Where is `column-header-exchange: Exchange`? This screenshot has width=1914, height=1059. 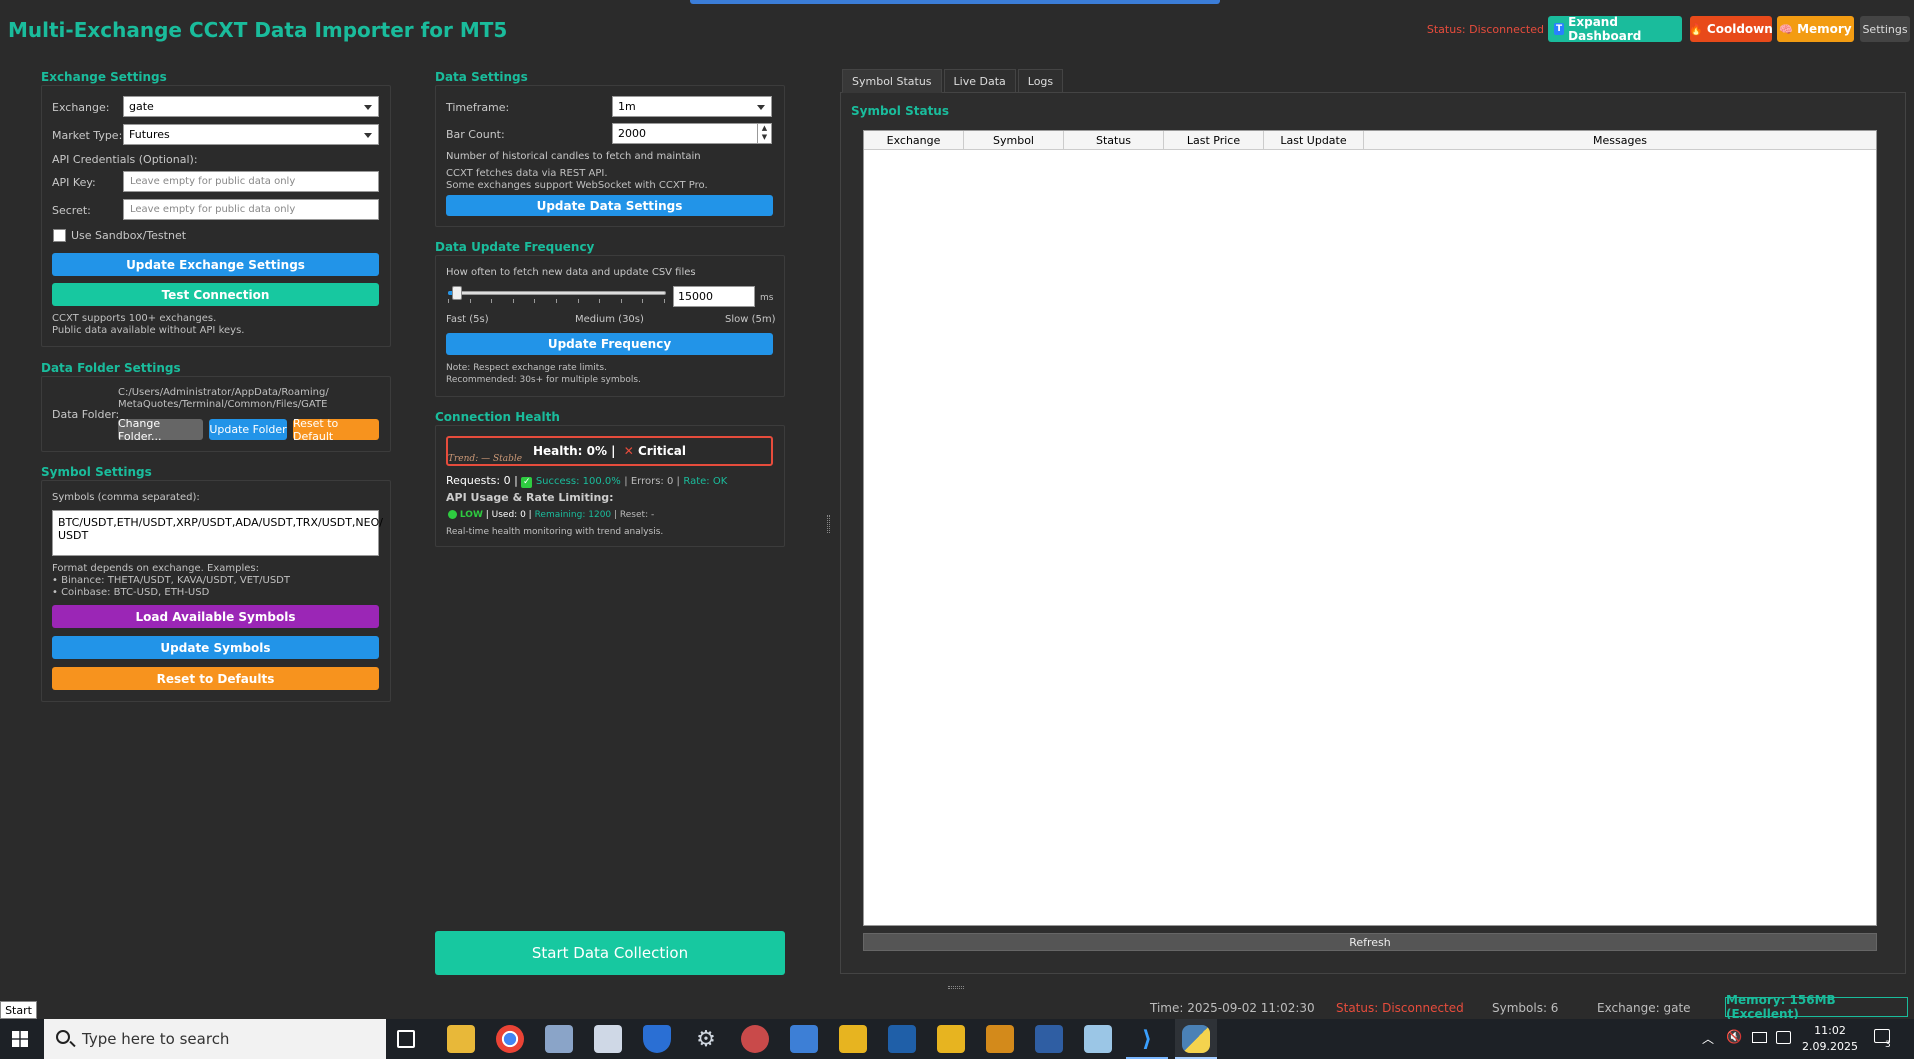 column-header-exchange: Exchange is located at coordinates (914, 140).